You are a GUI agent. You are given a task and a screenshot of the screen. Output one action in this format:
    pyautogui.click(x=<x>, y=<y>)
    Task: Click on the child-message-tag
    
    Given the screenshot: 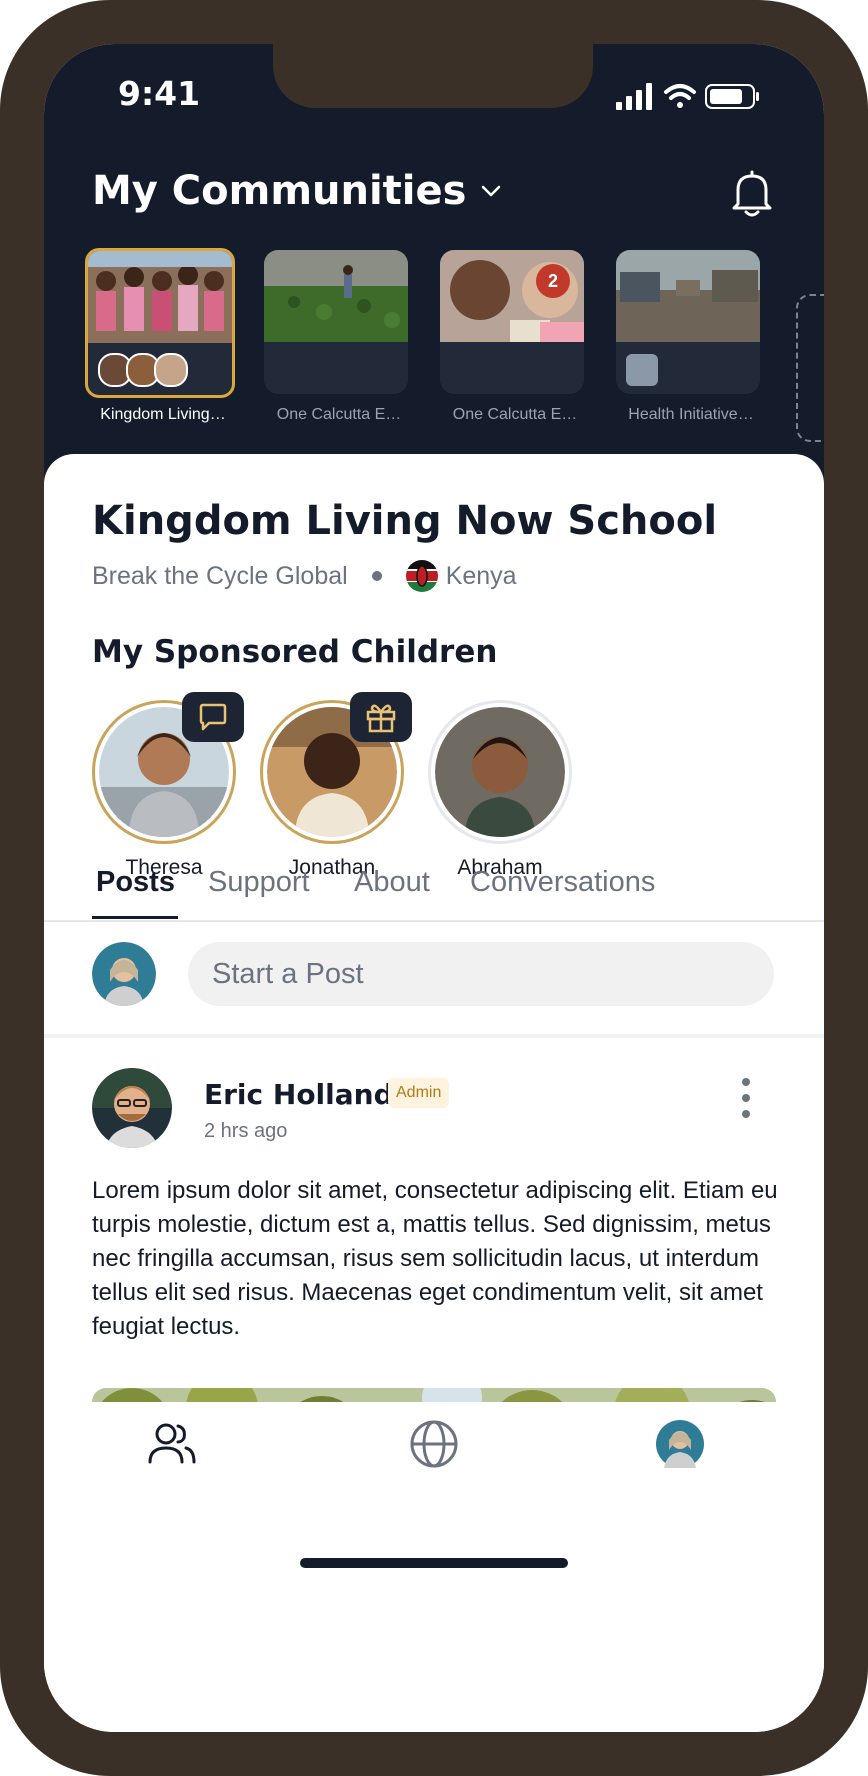 What is the action you would take?
    pyautogui.click(x=213, y=717)
    